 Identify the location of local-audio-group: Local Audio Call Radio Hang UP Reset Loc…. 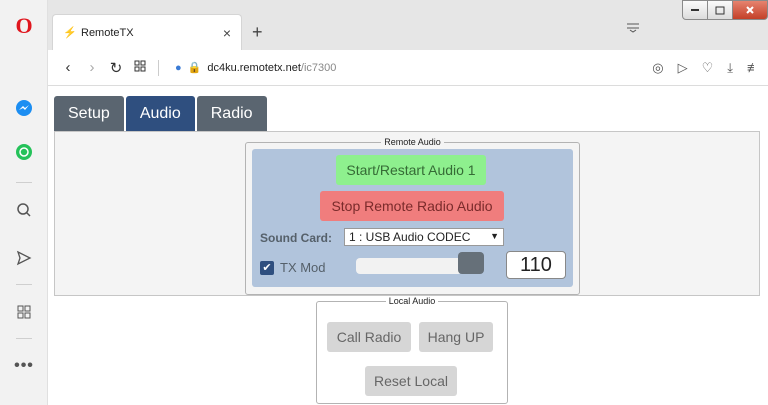
(412, 350).